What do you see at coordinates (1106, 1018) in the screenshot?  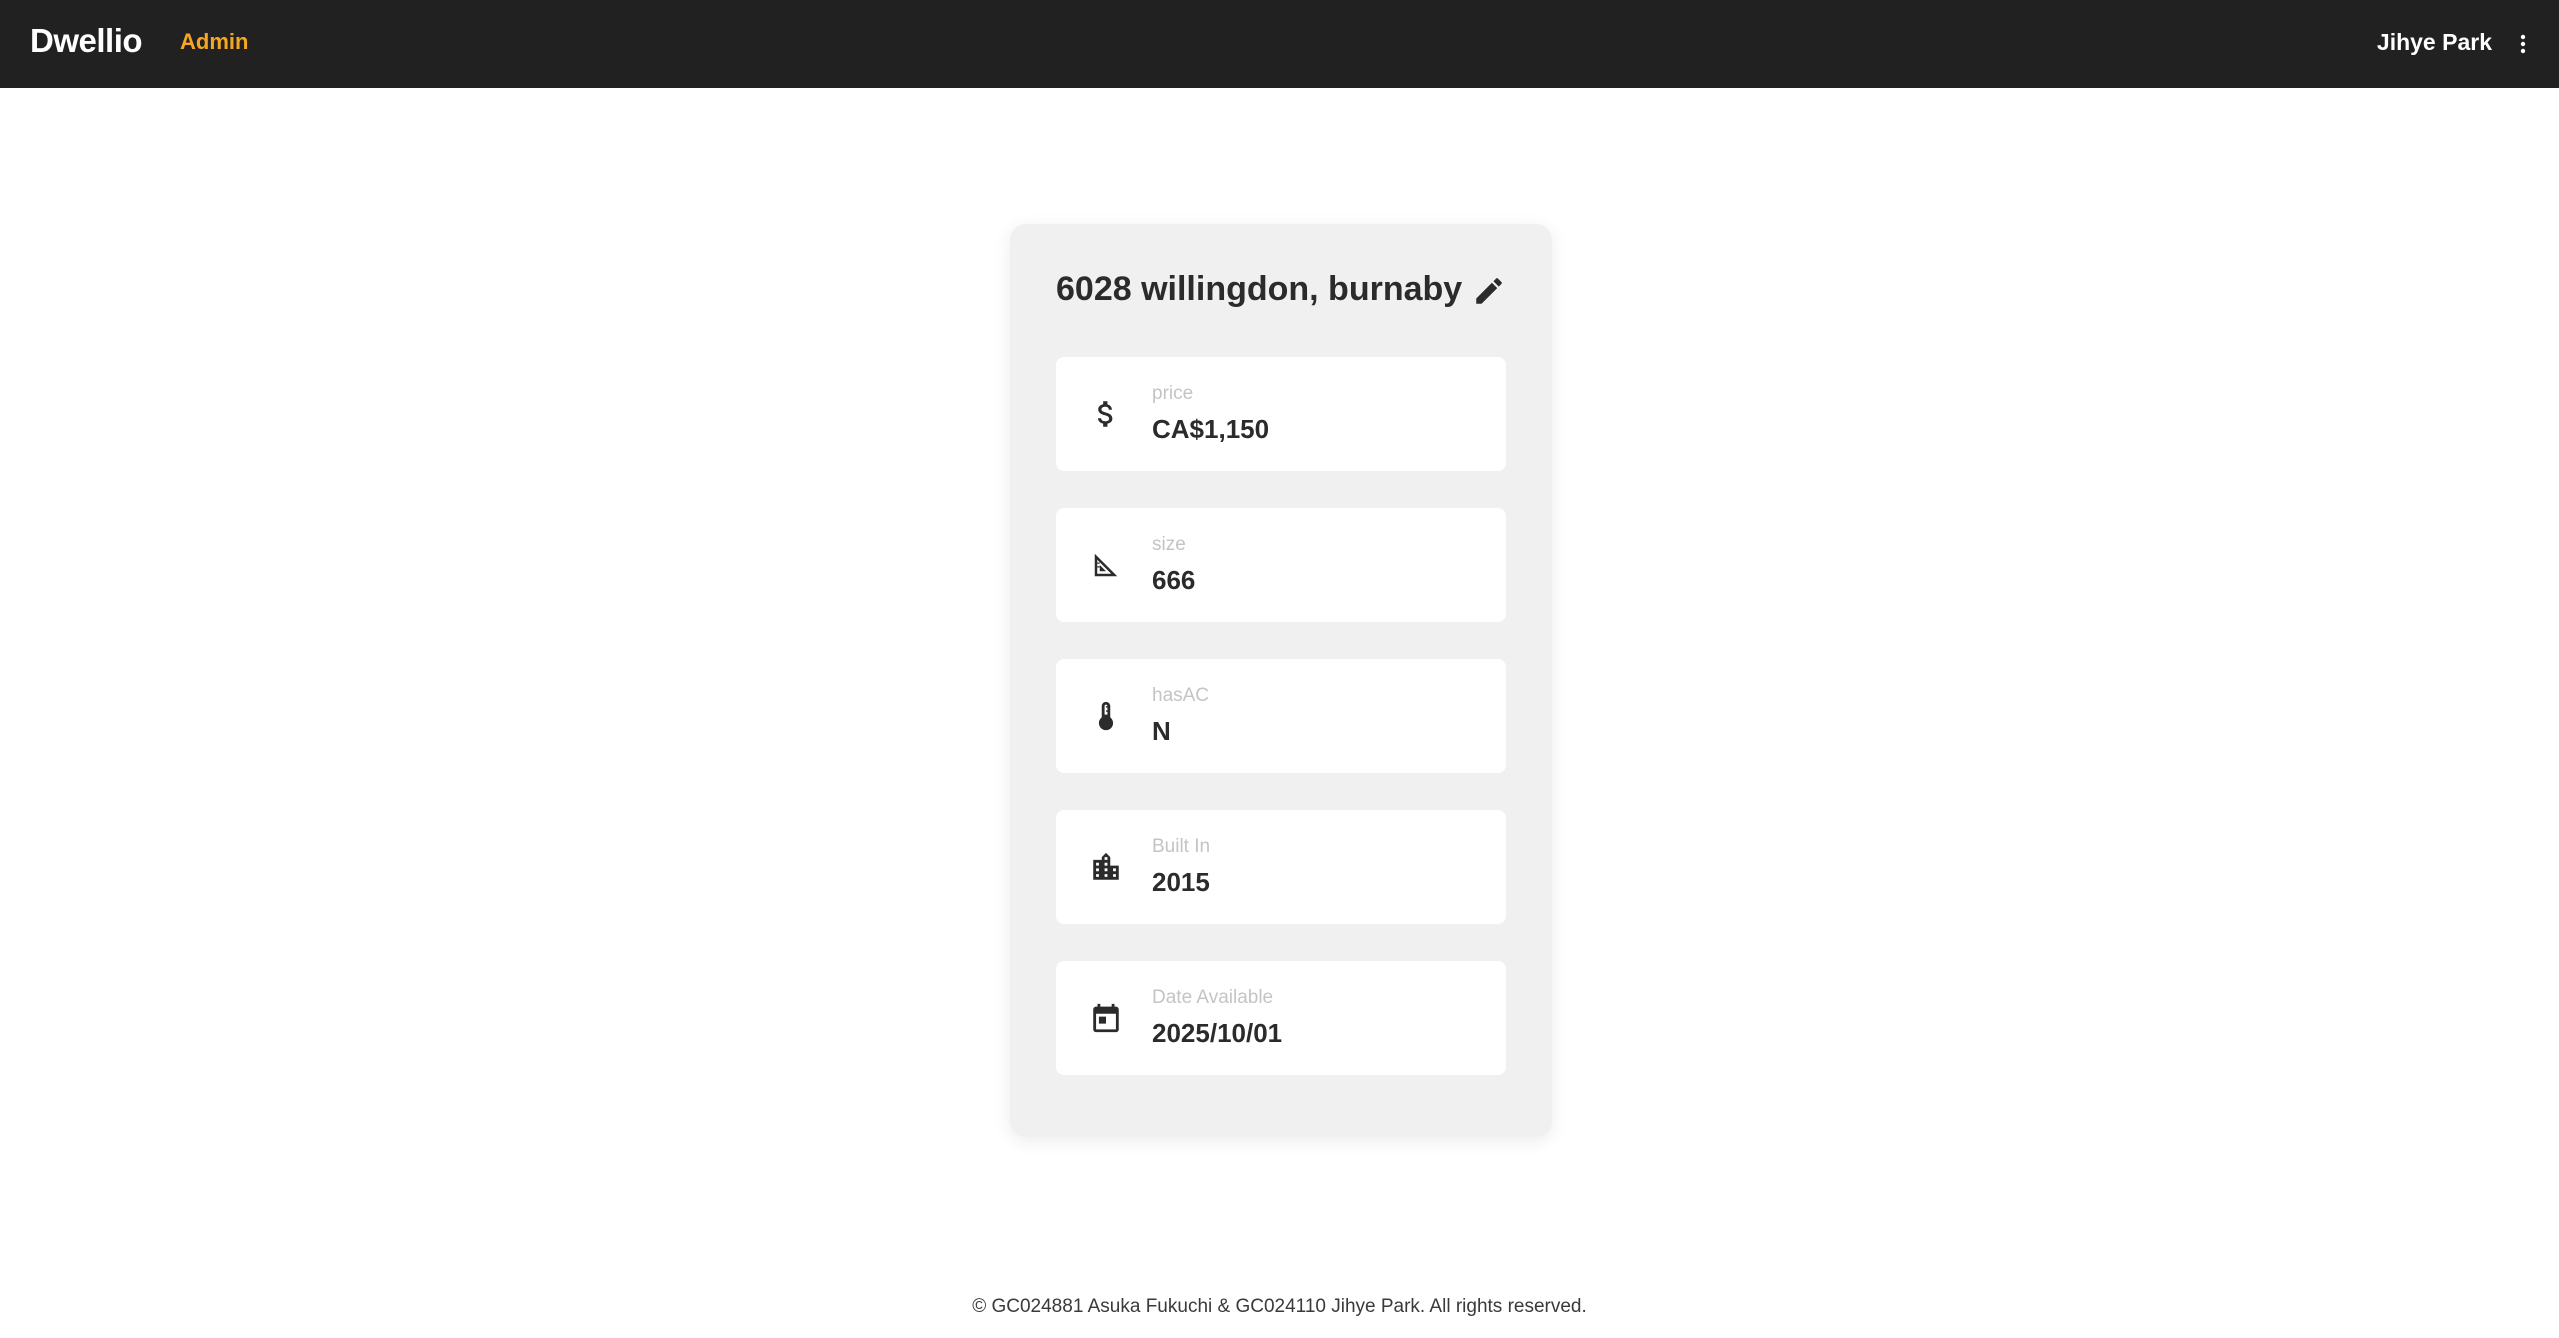 I see `calendar-icon` at bounding box center [1106, 1018].